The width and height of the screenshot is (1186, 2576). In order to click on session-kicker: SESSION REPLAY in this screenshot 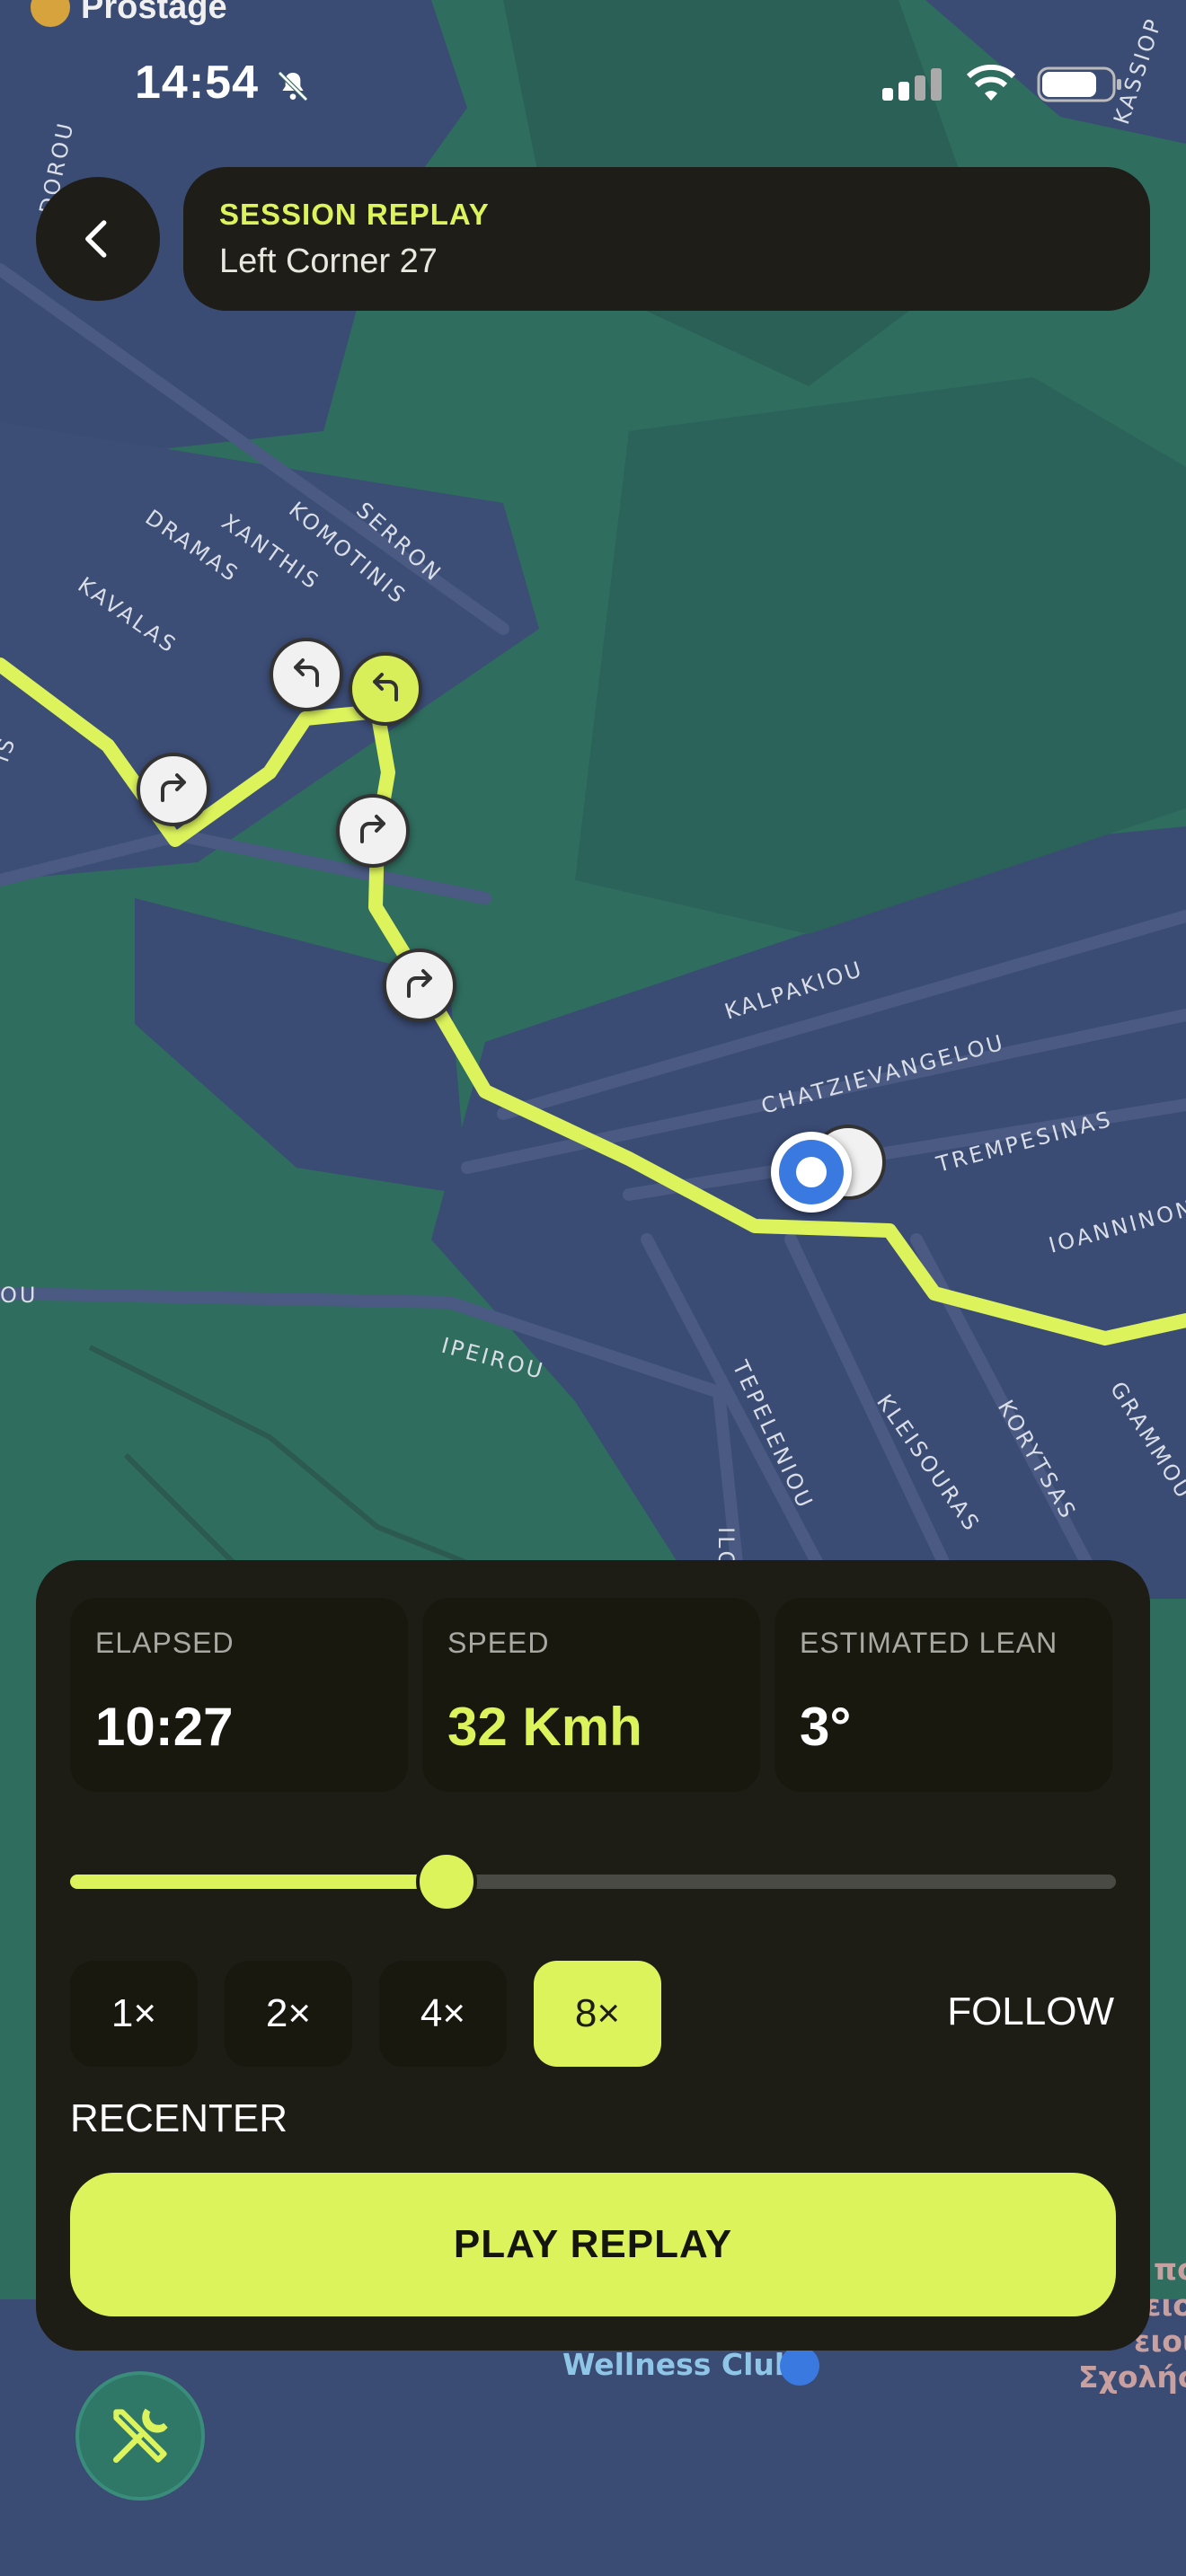, I will do `click(354, 214)`.